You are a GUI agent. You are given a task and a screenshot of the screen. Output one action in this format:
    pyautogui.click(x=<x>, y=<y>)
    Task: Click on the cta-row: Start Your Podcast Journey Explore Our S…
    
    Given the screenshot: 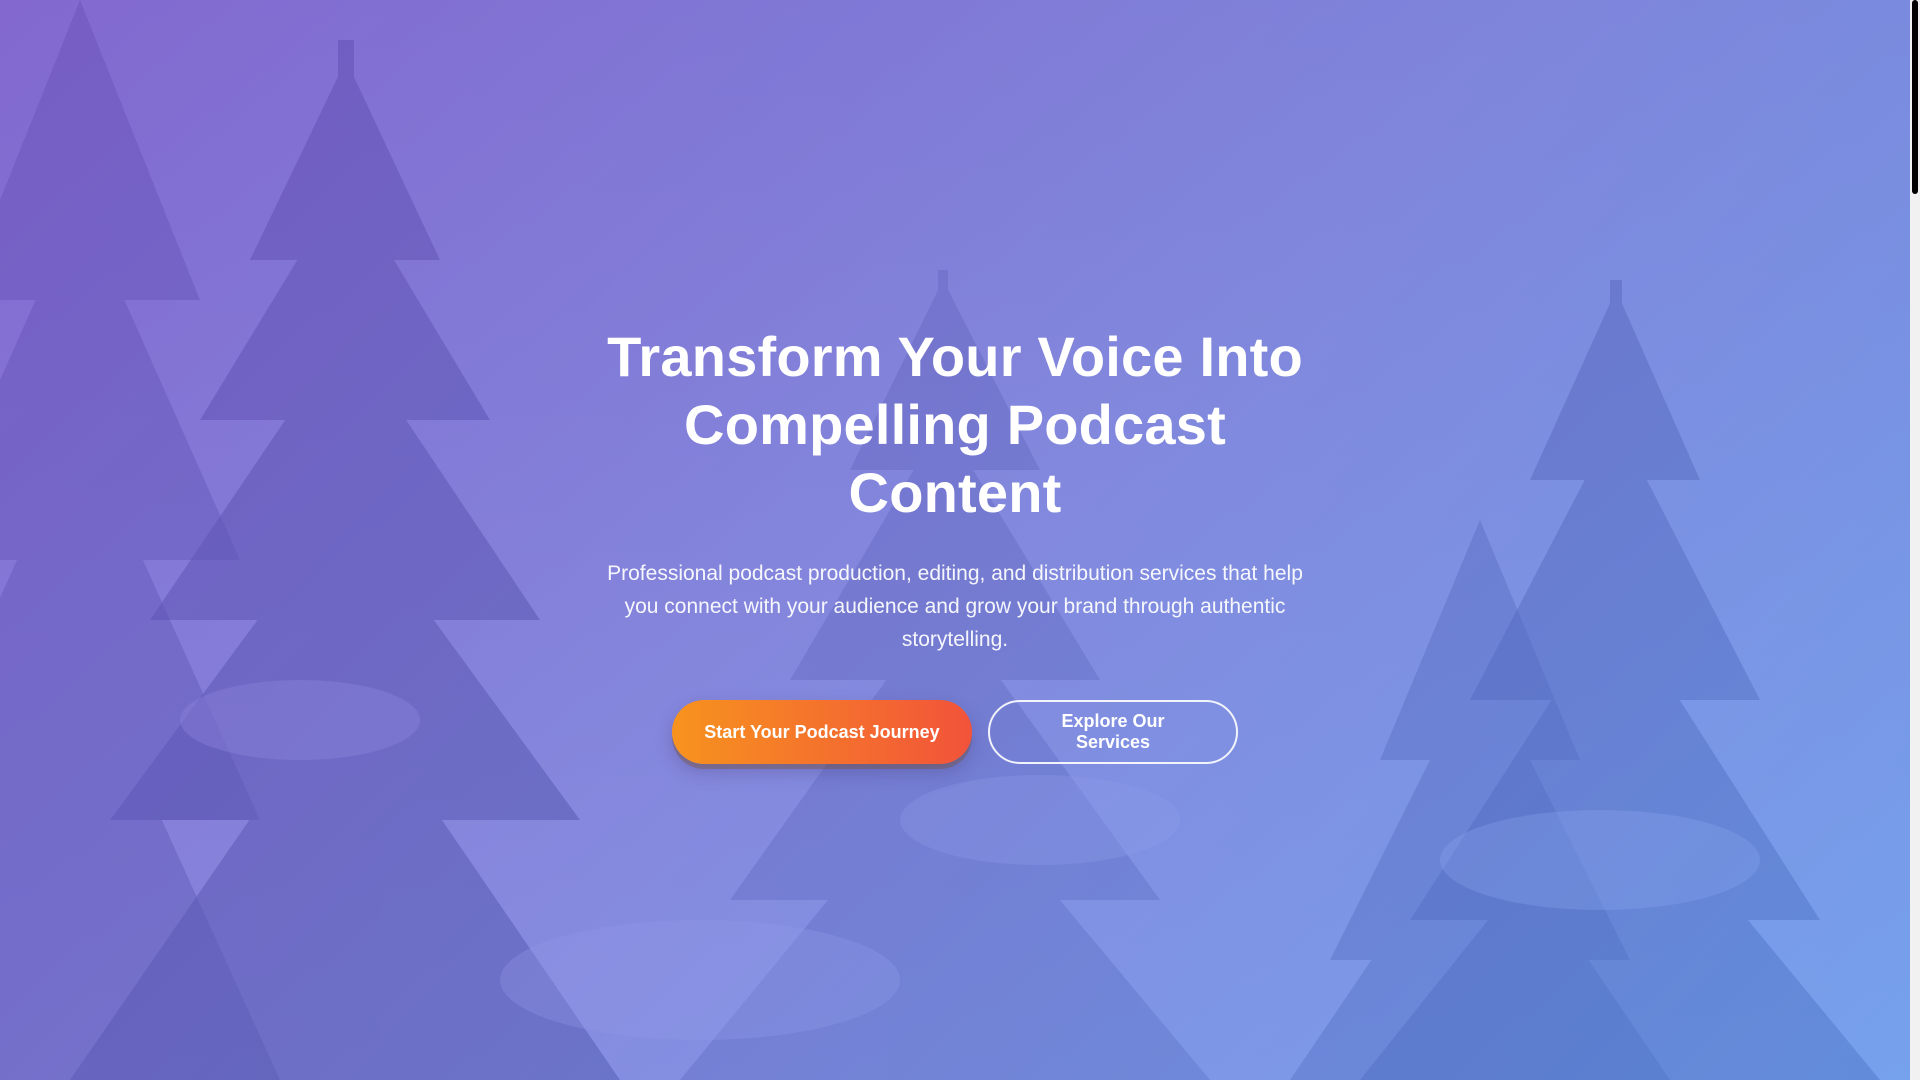 What is the action you would take?
    pyautogui.click(x=955, y=732)
    